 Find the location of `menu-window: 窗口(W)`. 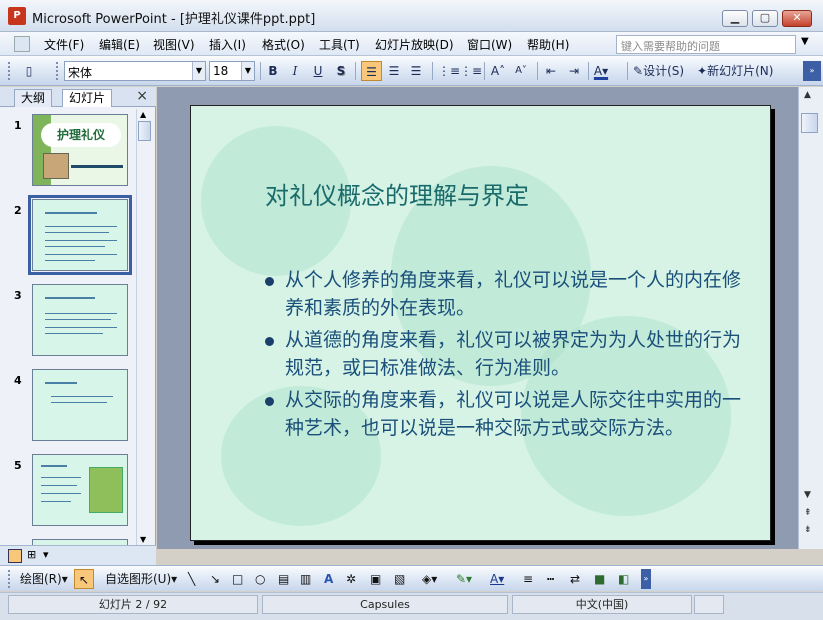

menu-window: 窗口(W) is located at coordinates (489, 44).